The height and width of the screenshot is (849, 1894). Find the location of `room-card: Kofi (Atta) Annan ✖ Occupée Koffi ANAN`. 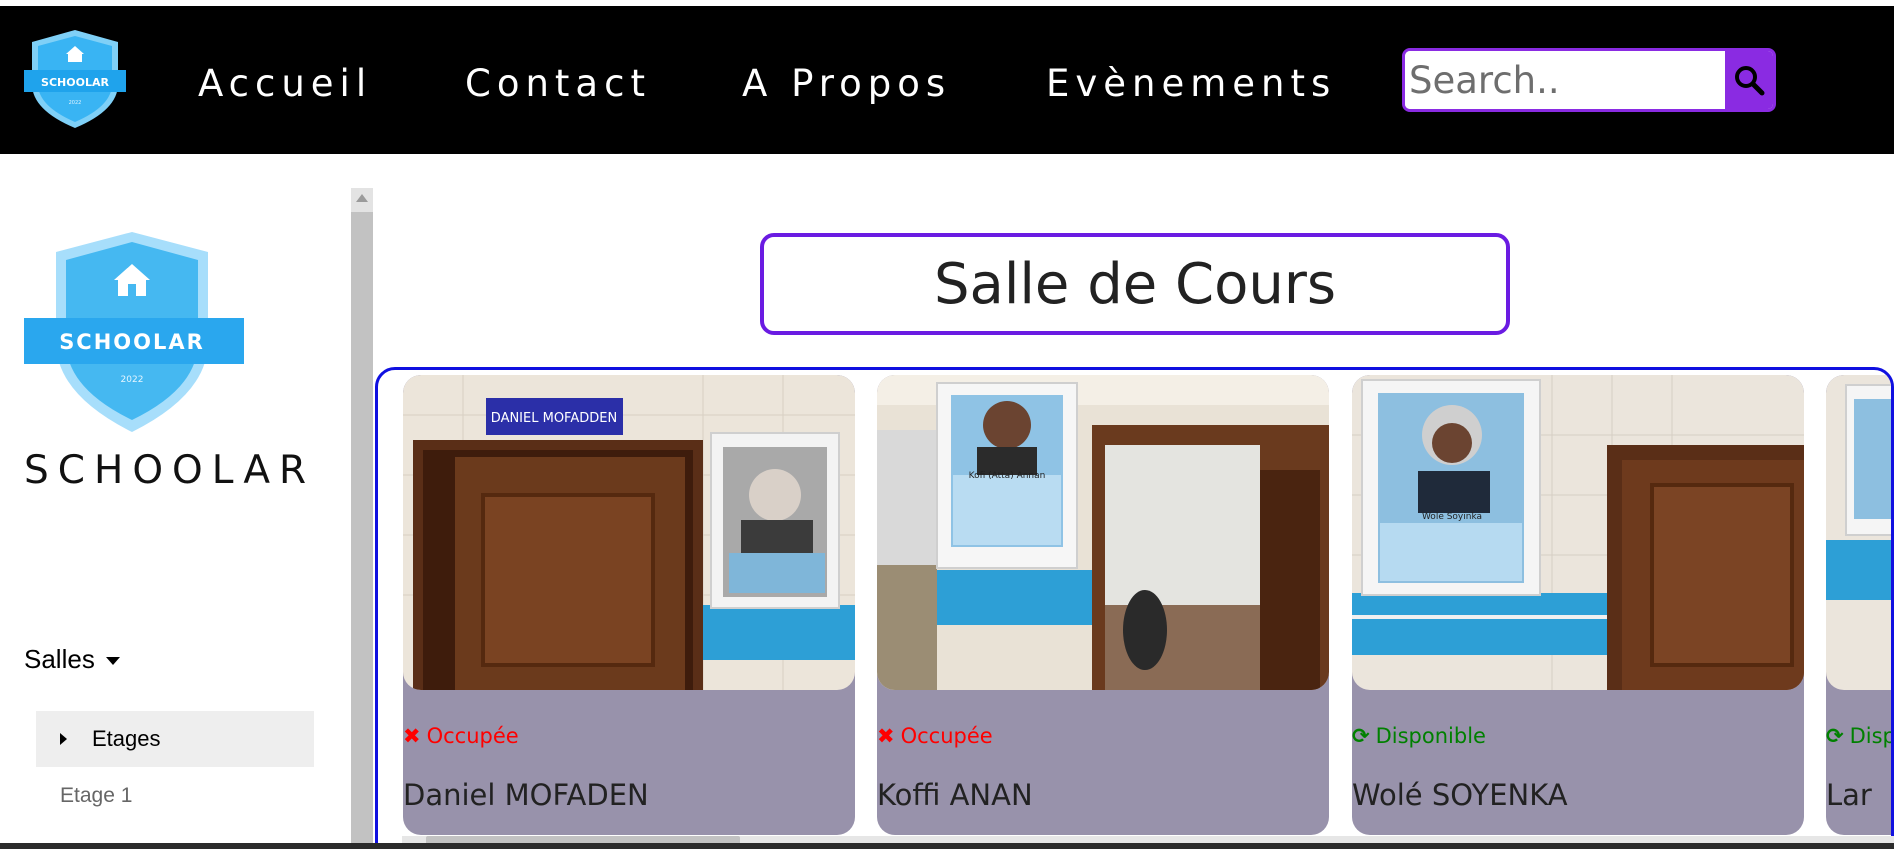

room-card: Kofi (Atta) Annan ✖ Occupée Koffi ANAN is located at coordinates (1103, 605).